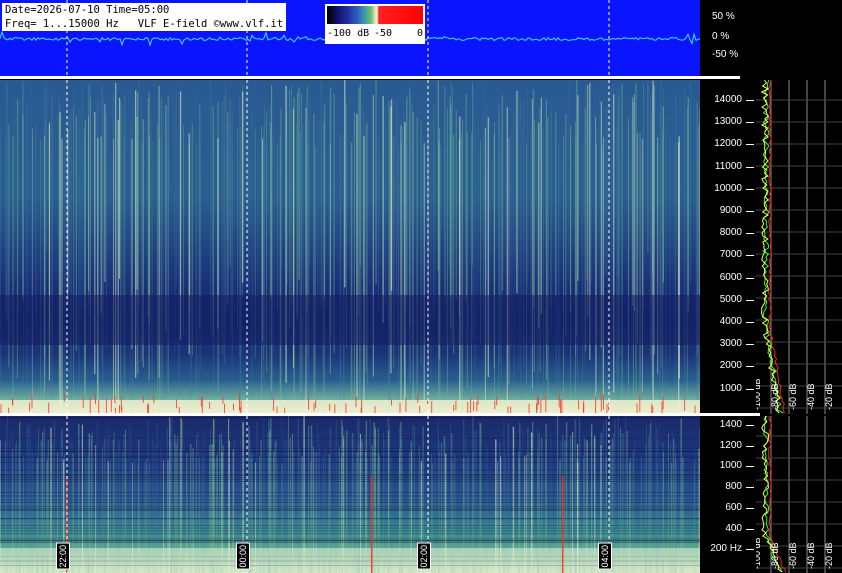  Describe the element at coordinates (811, 396) in the screenshot. I see `level-axis-label: -40 dB` at that location.